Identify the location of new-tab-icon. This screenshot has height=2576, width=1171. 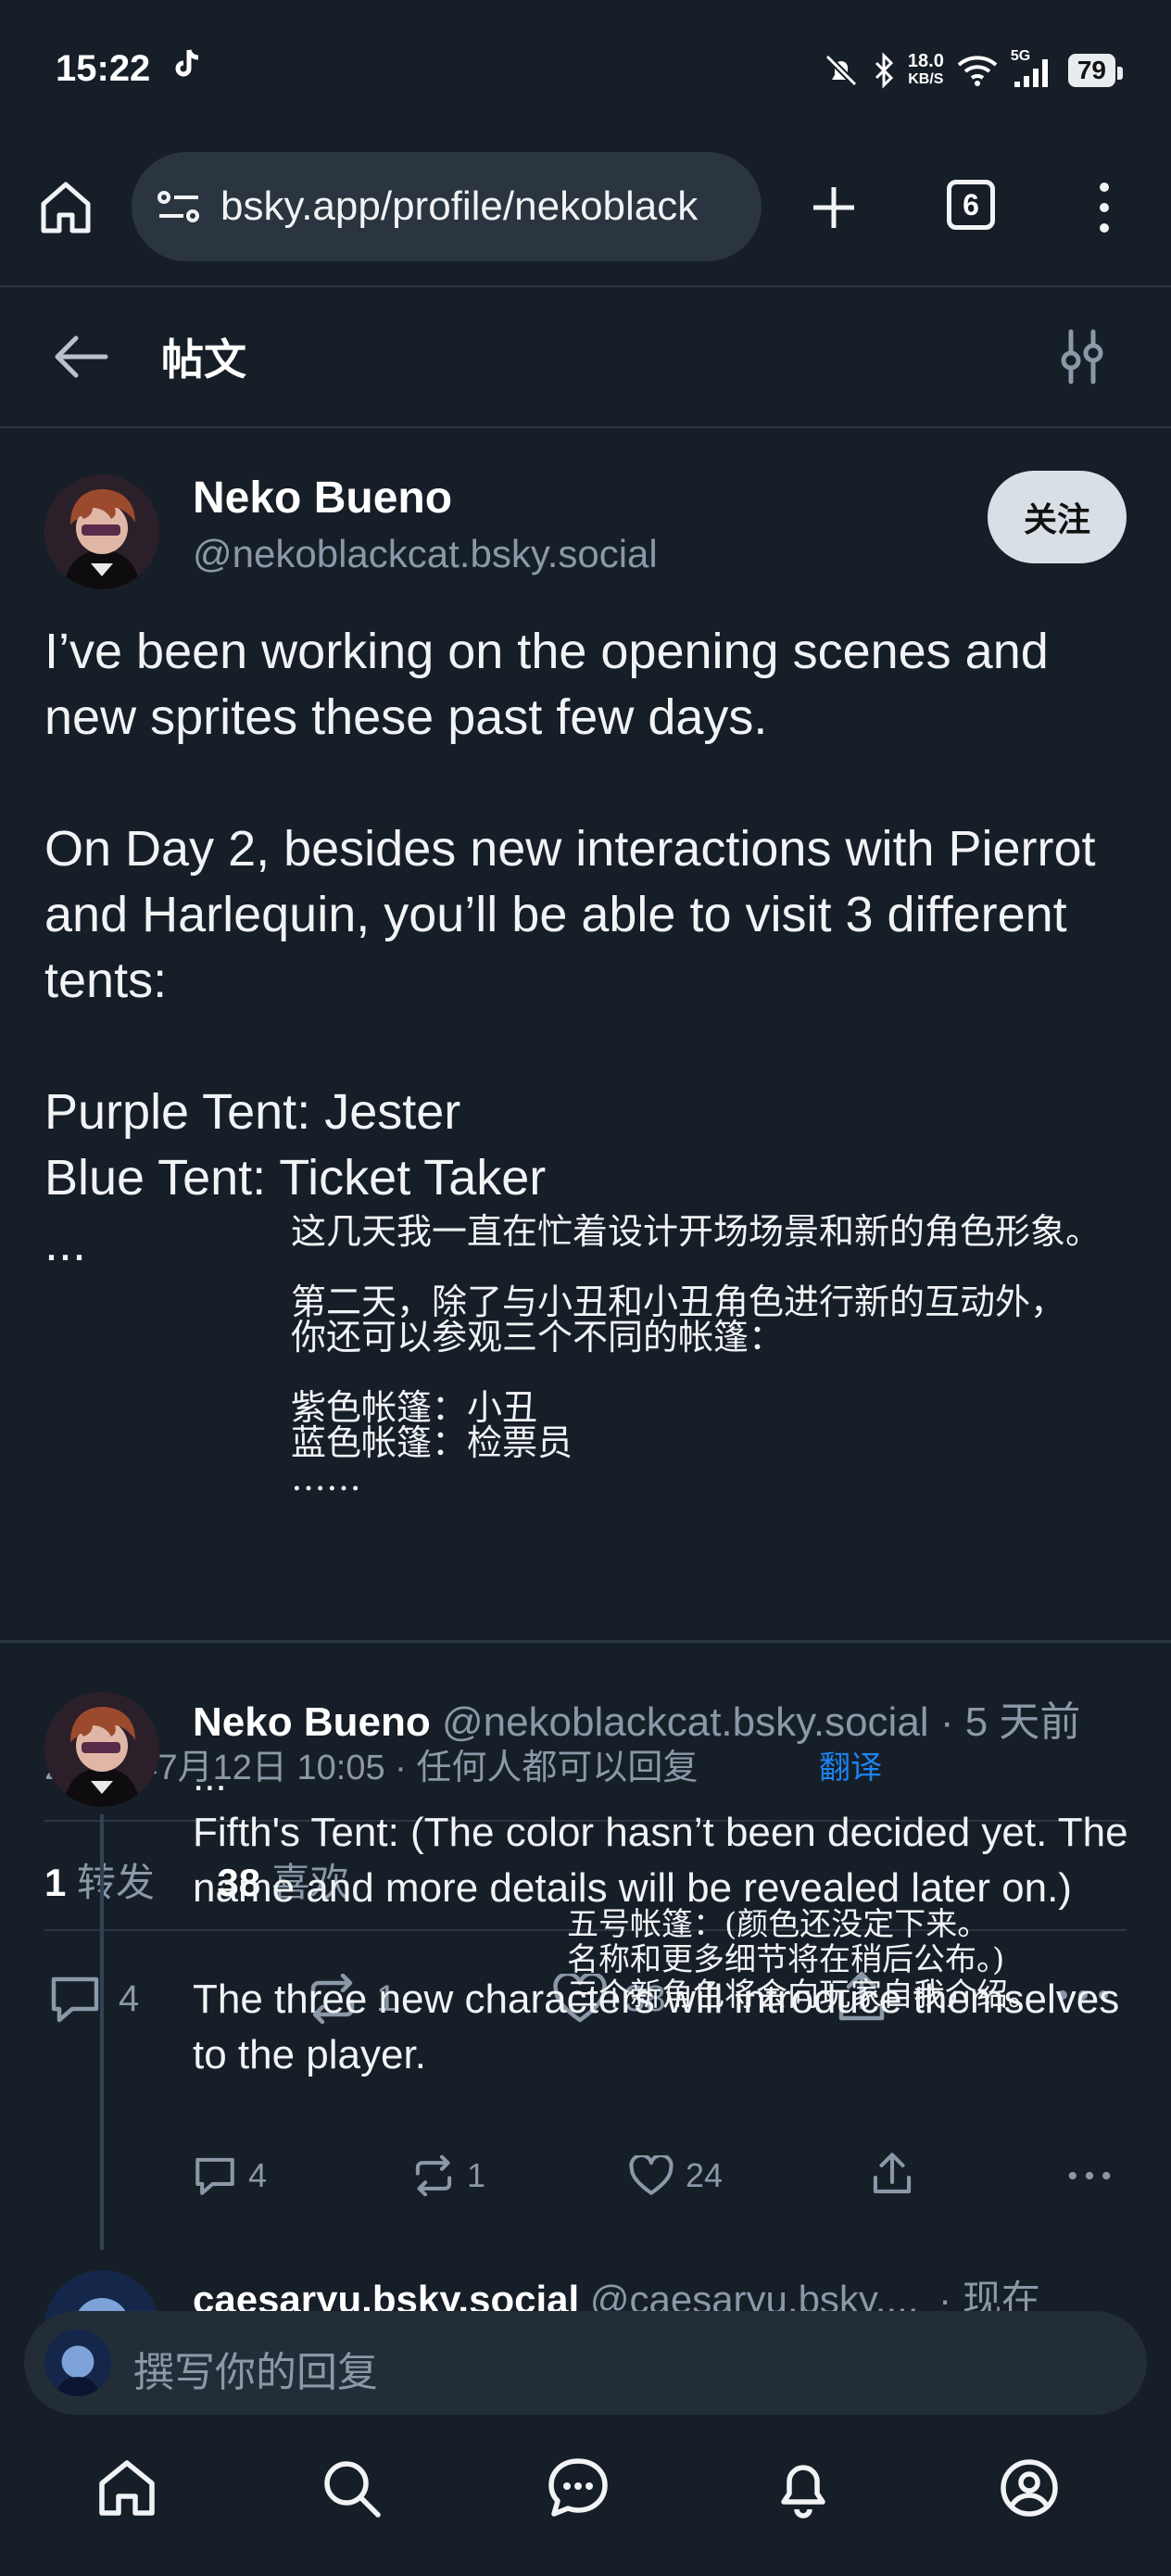
(834, 208).